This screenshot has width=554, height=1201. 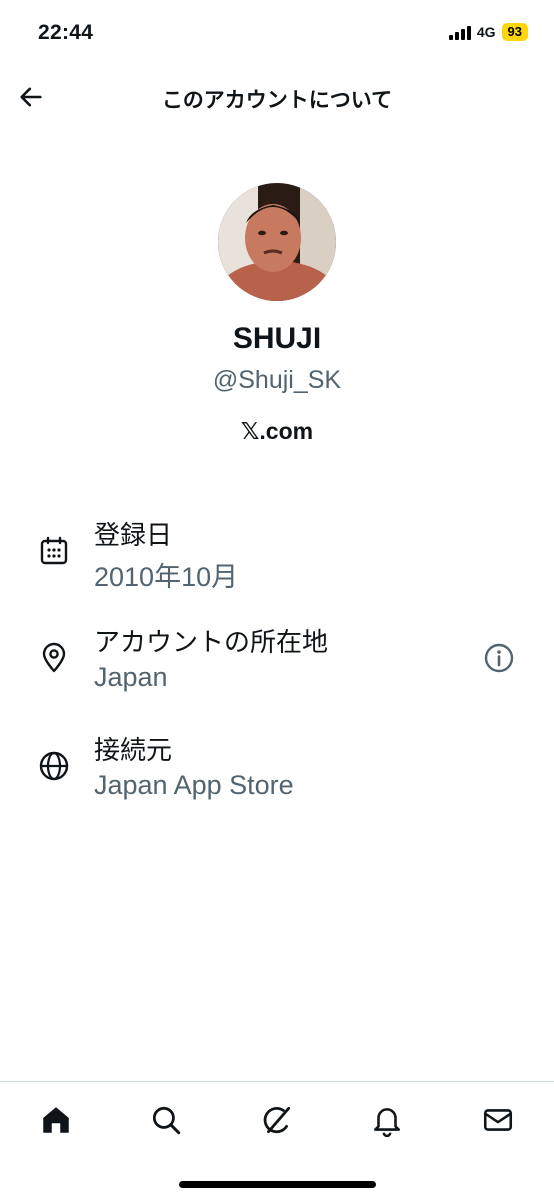 I want to click on detail-label: アカウントの所在地, so click(x=211, y=642).